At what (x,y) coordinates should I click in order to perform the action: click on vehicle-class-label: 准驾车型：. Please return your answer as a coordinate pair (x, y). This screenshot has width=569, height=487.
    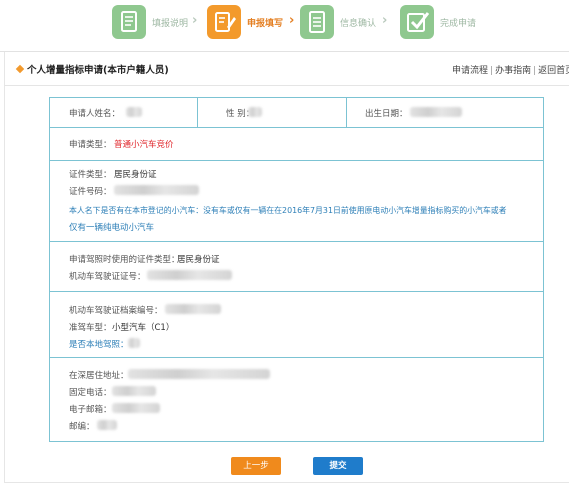
    Looking at the image, I should click on (90, 328).